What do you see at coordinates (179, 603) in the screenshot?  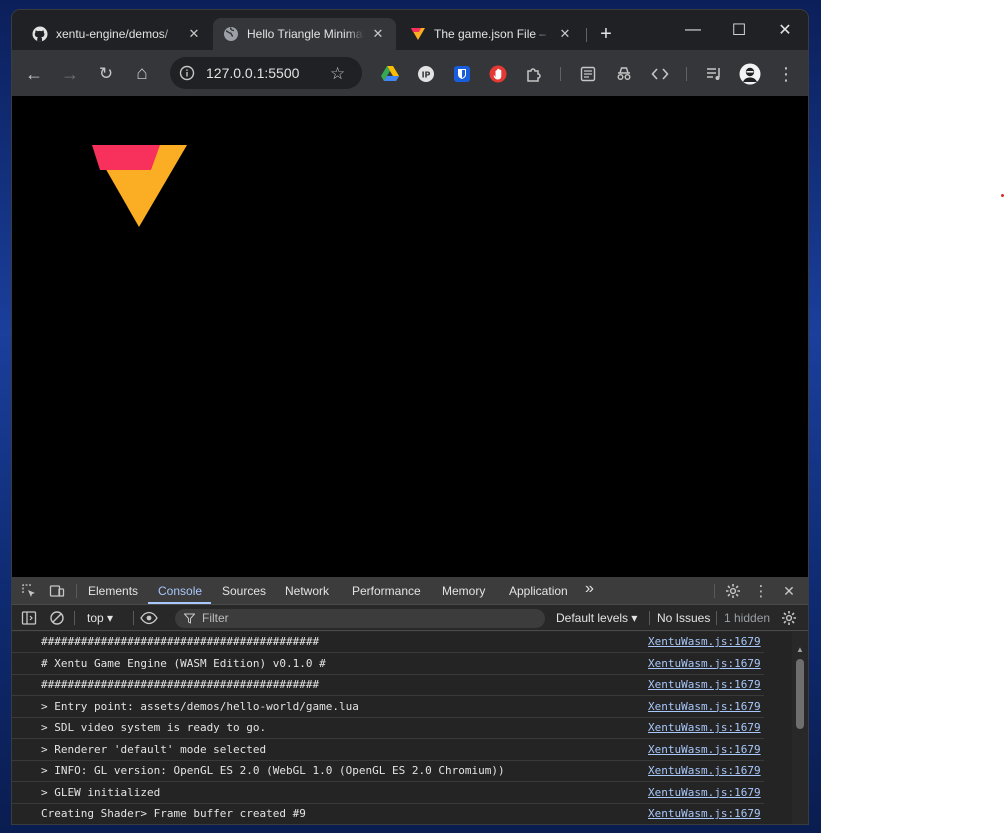 I see `active-tab-indicator` at bounding box center [179, 603].